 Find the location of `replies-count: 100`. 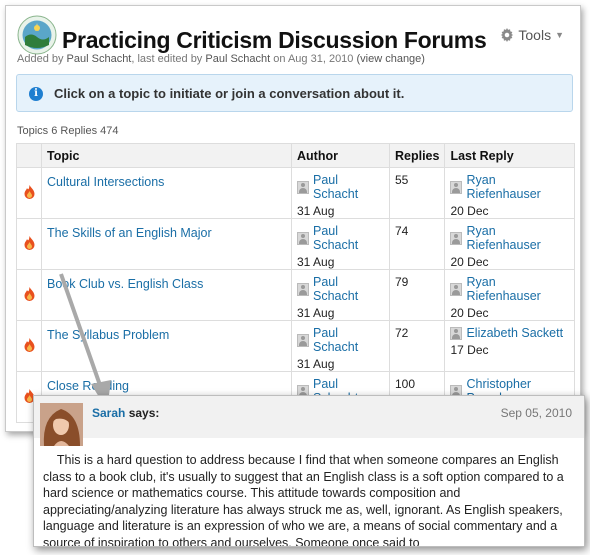

replies-count: 100 is located at coordinates (405, 384).